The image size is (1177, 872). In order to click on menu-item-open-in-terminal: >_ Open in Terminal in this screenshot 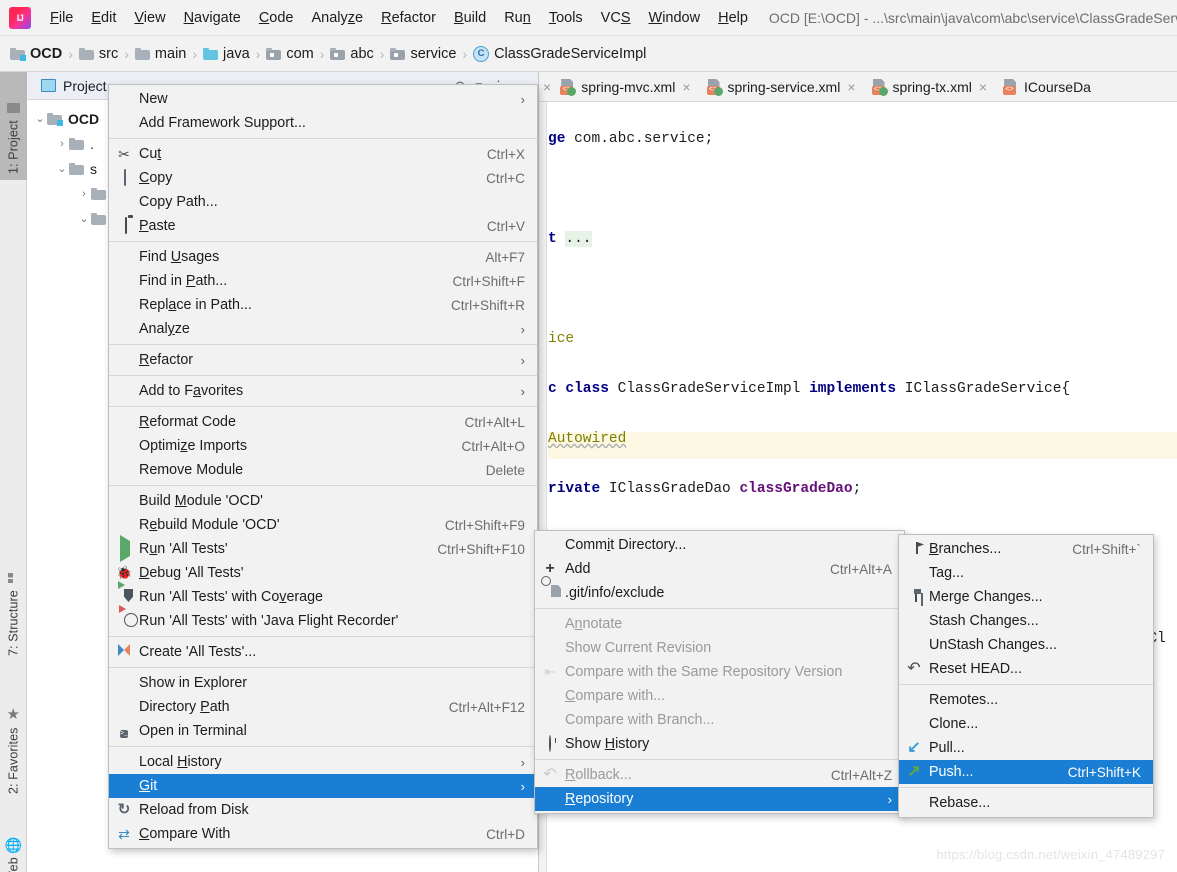, I will do `click(323, 731)`.